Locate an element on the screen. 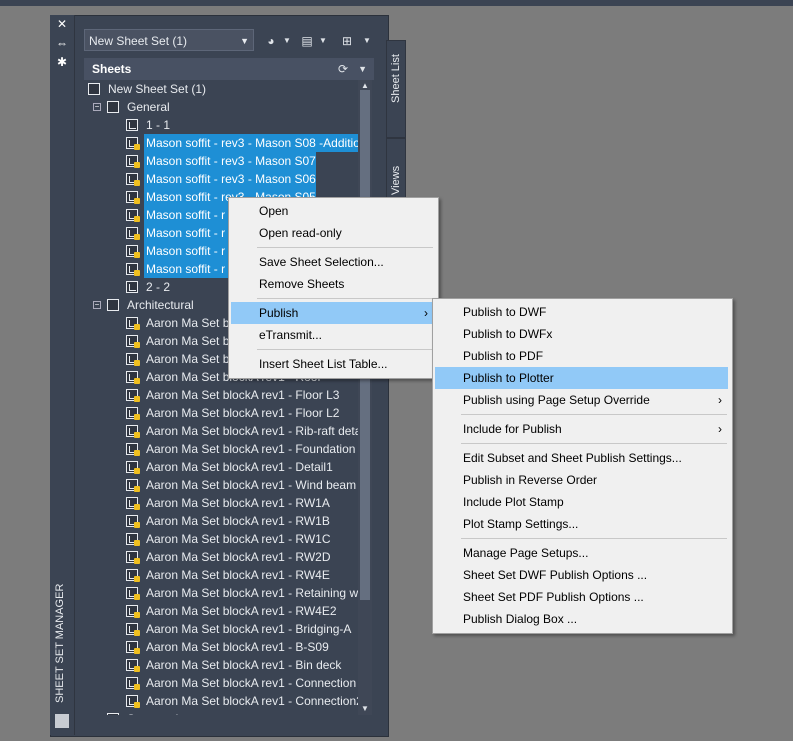 This screenshot has width=793, height=741. palette-title: SHEET SET MANAGER is located at coordinates (60, 643).